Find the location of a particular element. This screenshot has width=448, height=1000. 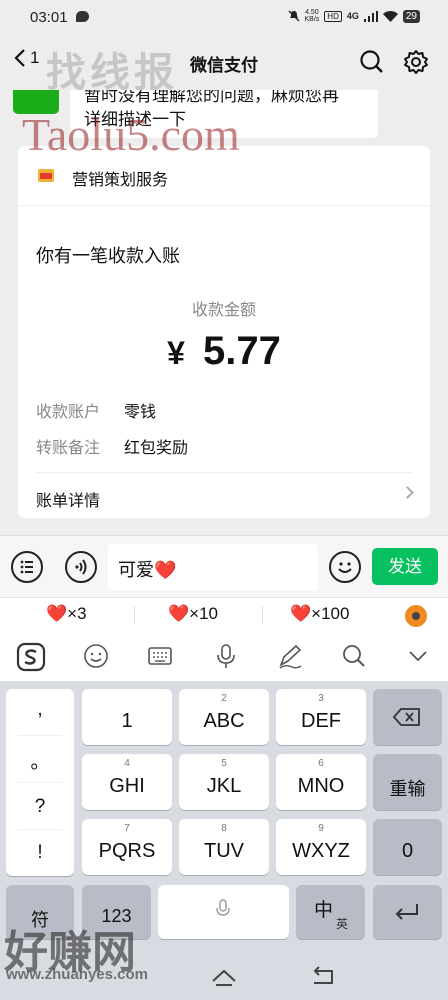

smiley-icon is located at coordinates (345, 567).